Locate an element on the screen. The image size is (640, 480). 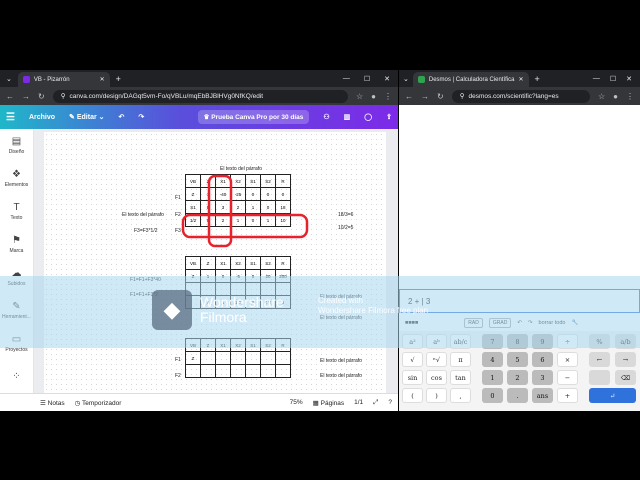
key-11: π is located at coordinates (460, 359).